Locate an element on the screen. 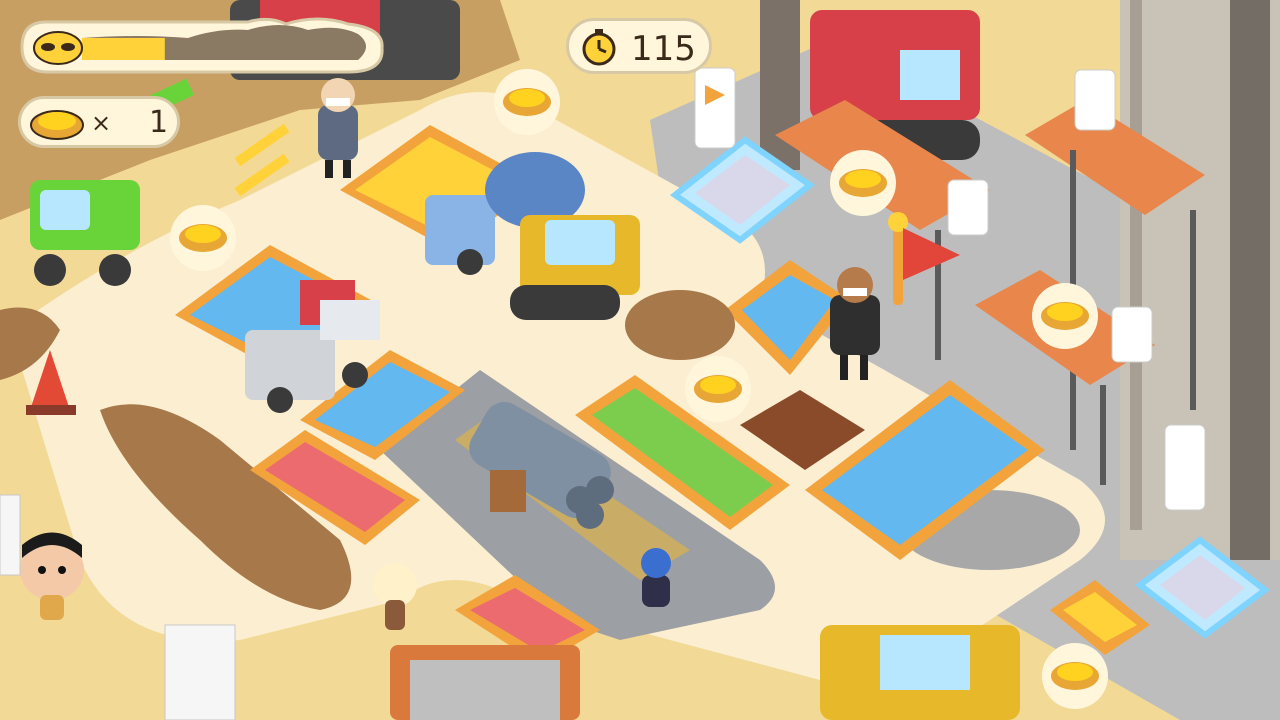  timer-display: 115 is located at coordinates (639, 46).